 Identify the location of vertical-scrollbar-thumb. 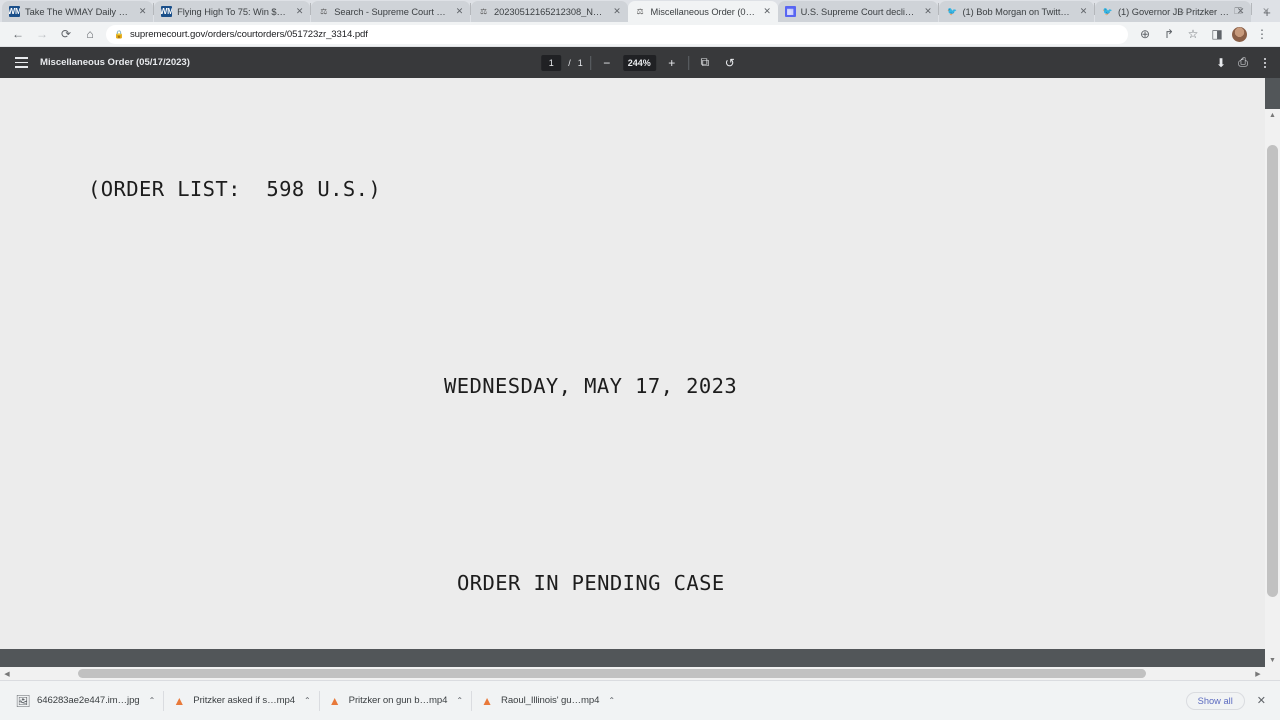
(1272, 371).